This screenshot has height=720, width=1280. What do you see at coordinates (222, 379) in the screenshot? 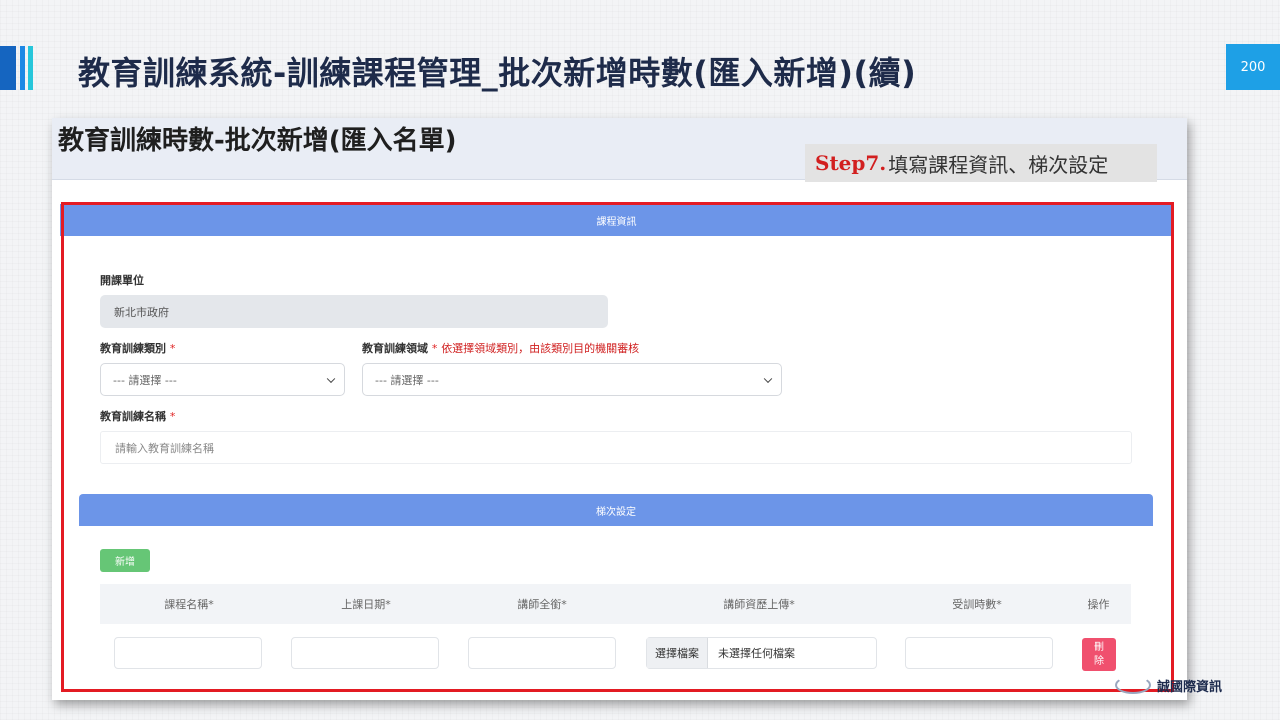
I see `category-select: --- 請選擇 ---` at bounding box center [222, 379].